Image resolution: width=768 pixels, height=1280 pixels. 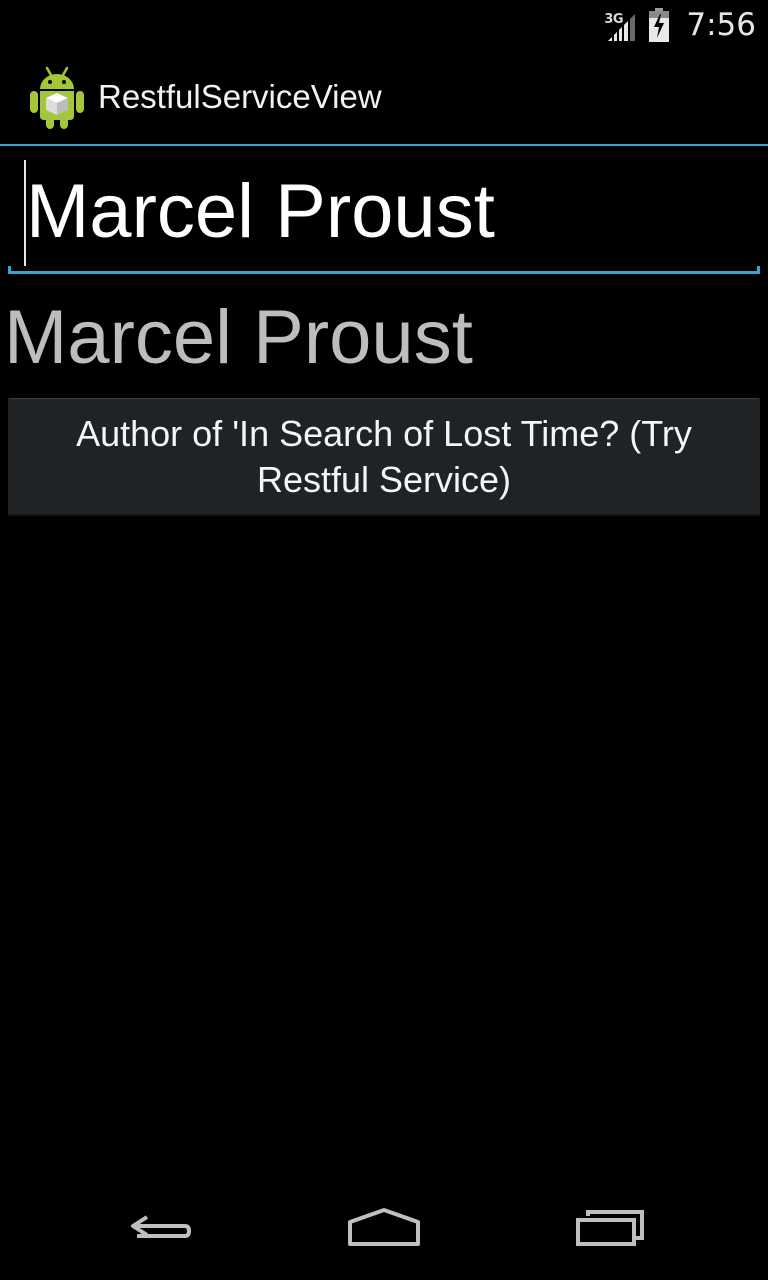 What do you see at coordinates (57, 97) in the screenshot?
I see `android-app-icon` at bounding box center [57, 97].